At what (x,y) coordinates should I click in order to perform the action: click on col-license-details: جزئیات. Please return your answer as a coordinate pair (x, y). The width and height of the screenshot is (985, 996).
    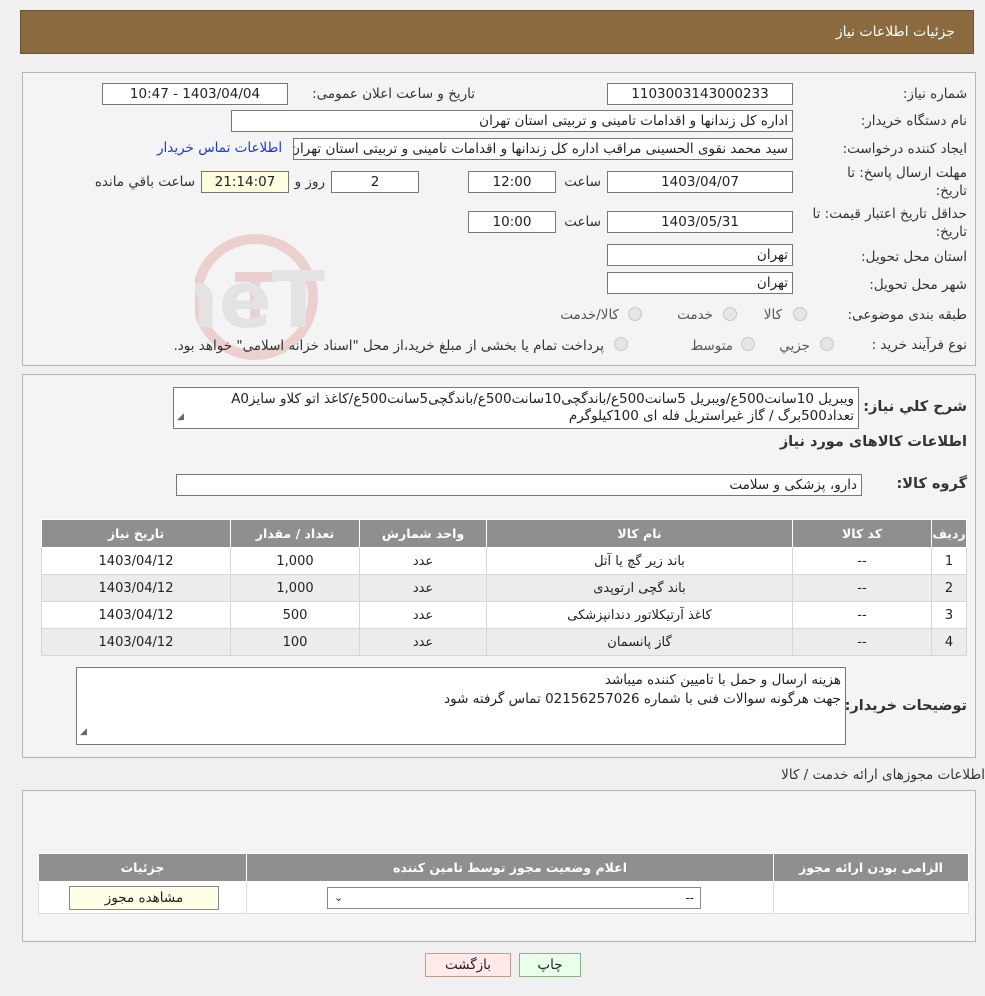
    Looking at the image, I should click on (142, 867).